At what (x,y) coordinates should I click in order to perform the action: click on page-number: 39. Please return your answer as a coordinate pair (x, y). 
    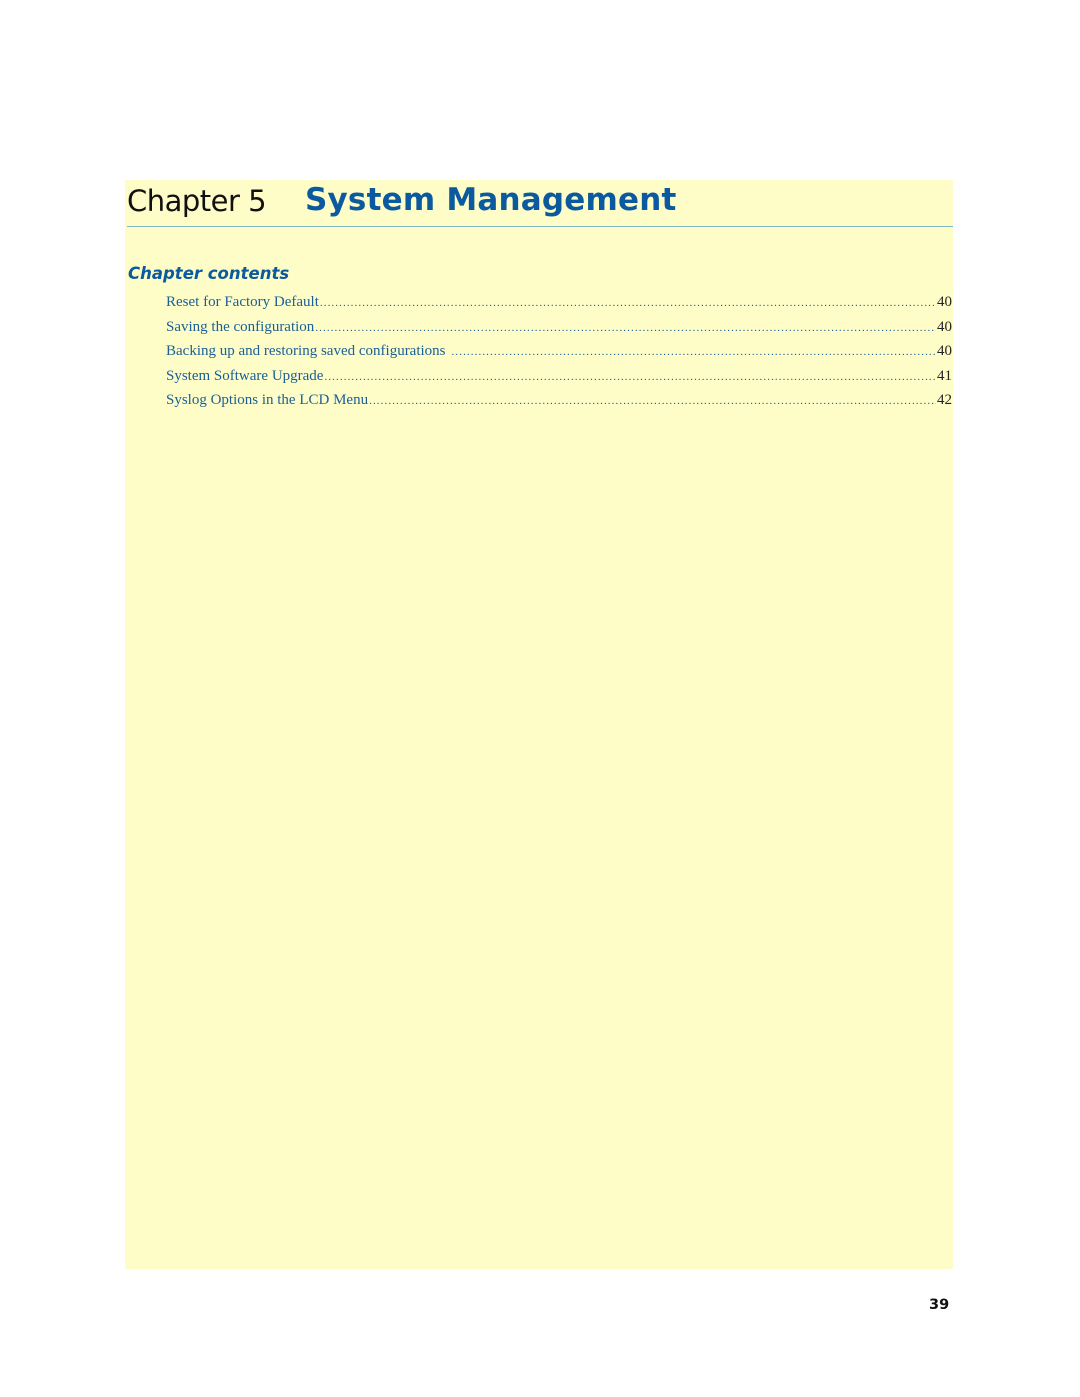
    Looking at the image, I should click on (939, 1305).